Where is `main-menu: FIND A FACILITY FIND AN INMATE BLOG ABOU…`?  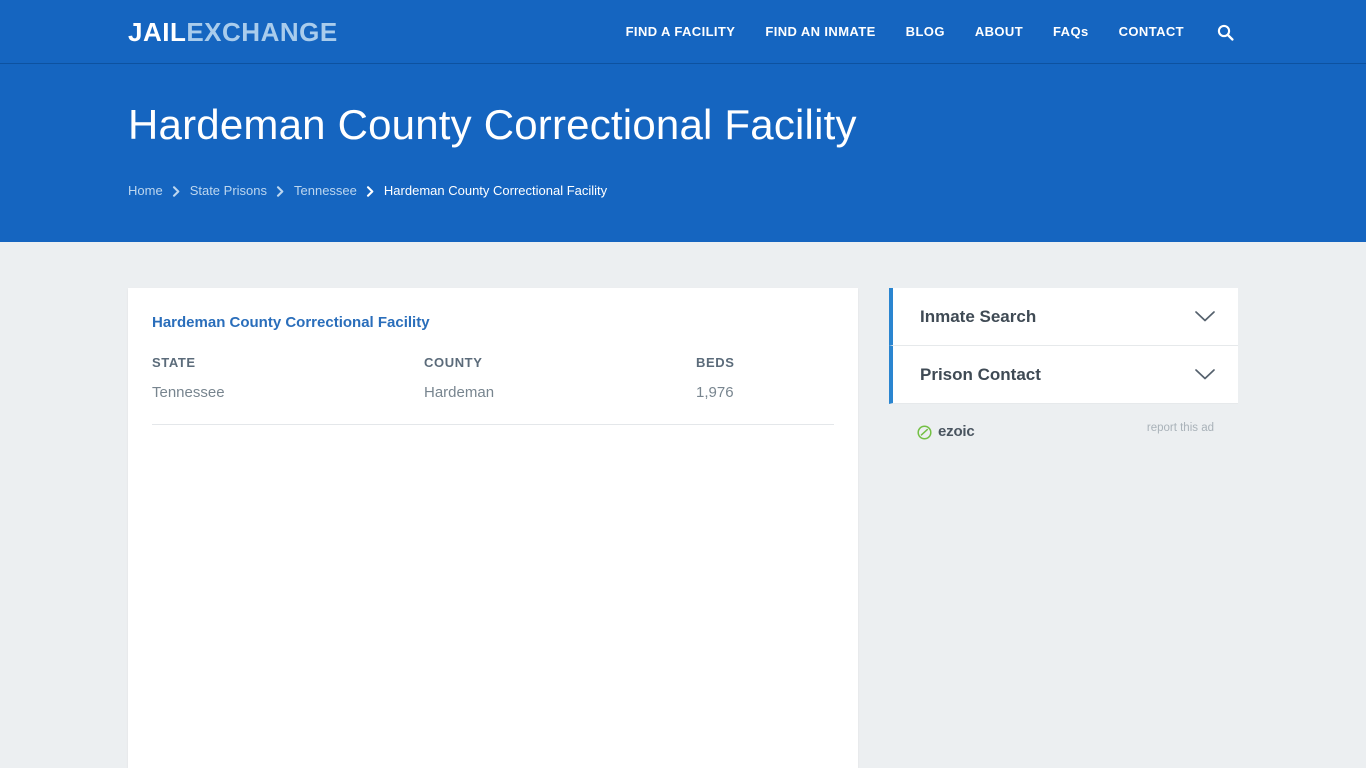 main-menu: FIND A FACILITY FIND AN INMATE BLOG ABOU… is located at coordinates (928, 32).